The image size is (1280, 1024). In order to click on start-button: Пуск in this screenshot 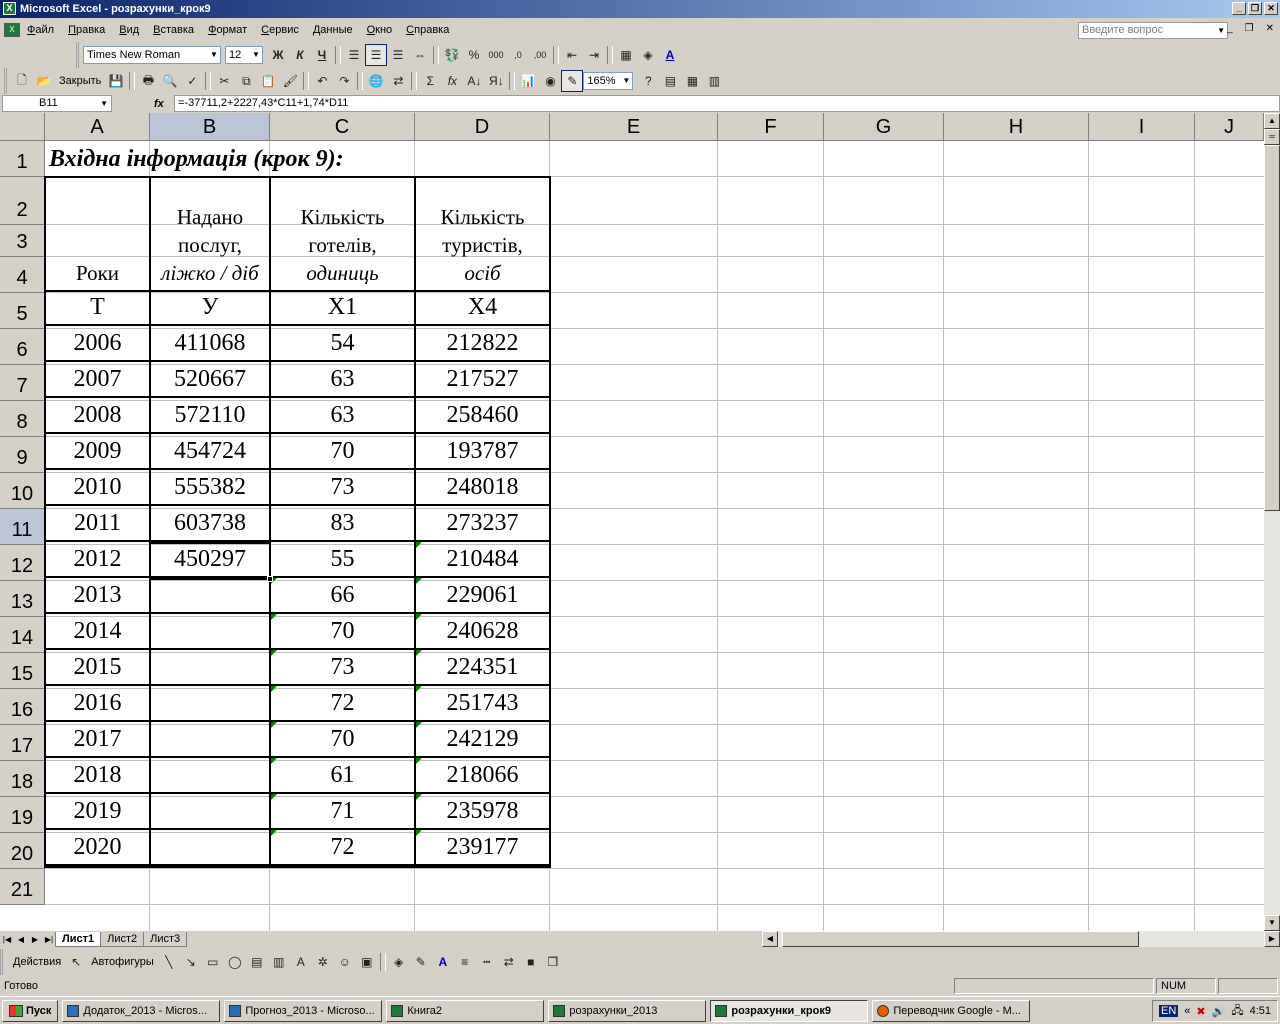, I will do `click(30, 1010)`.